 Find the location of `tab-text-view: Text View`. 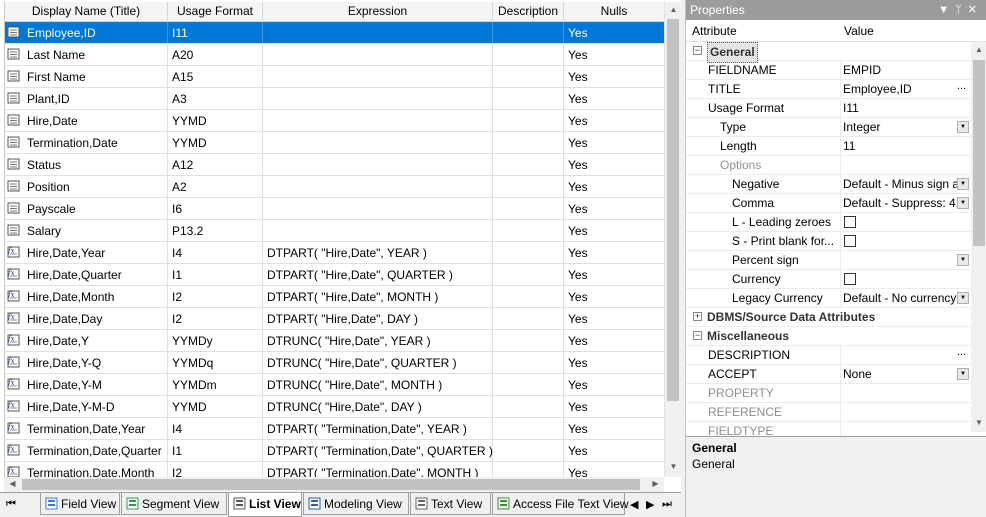

tab-text-view: Text View is located at coordinates (450, 504).